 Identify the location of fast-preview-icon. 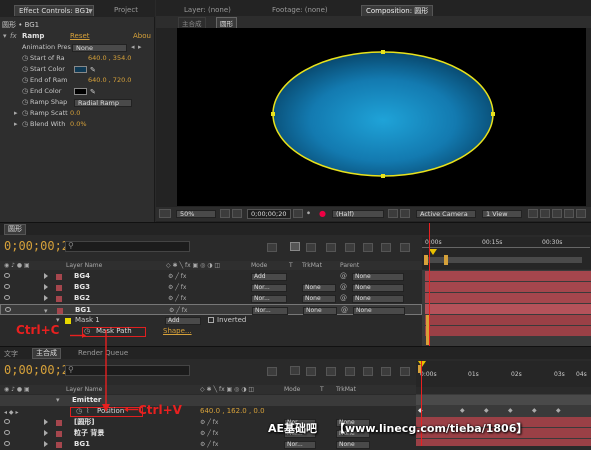
(581, 213).